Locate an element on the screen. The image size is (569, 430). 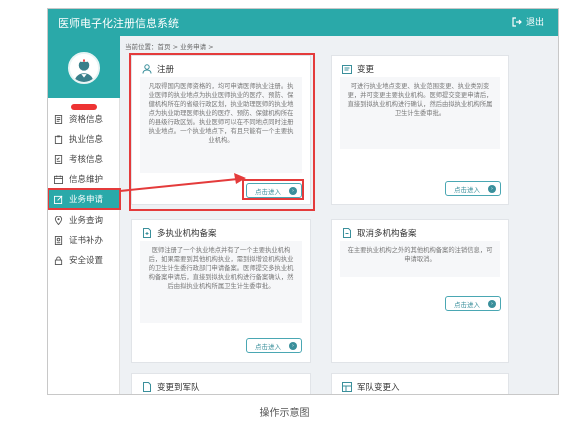
sidebar-item-practice: 执业信息 is located at coordinates (84, 139).